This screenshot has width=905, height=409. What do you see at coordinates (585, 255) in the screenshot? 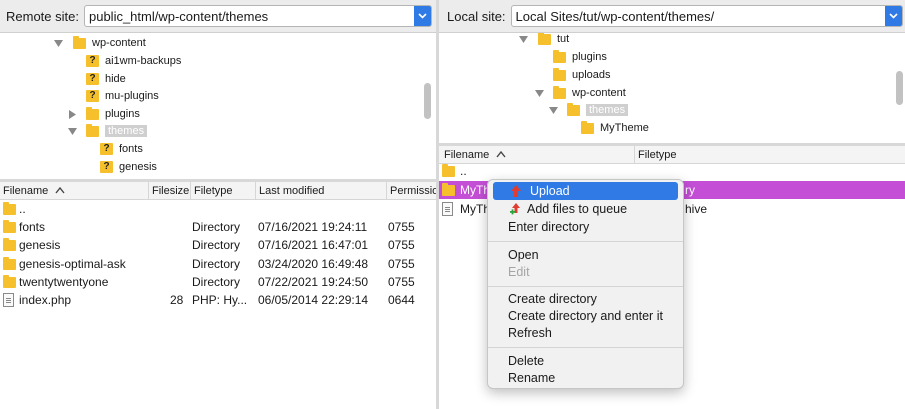
I see `menu-item-open: Open` at bounding box center [585, 255].